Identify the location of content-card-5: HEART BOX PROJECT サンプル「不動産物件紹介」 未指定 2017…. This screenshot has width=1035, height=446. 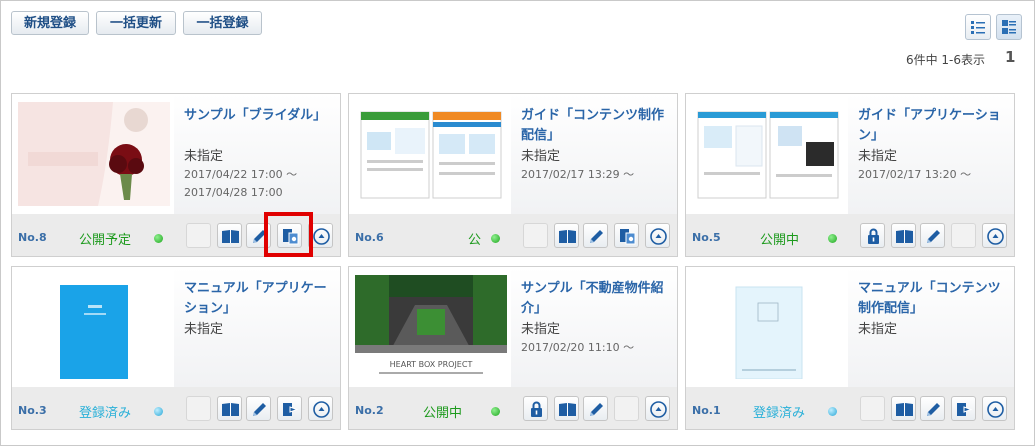
(513, 348).